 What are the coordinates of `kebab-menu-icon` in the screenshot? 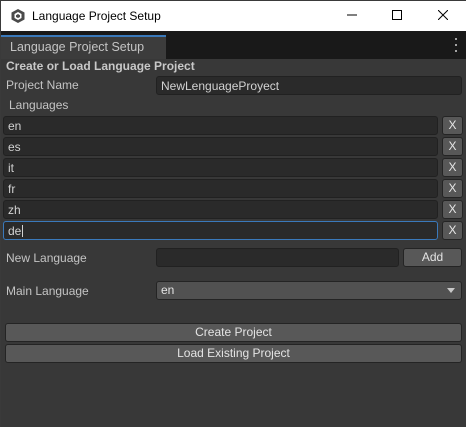 It's located at (456, 45).